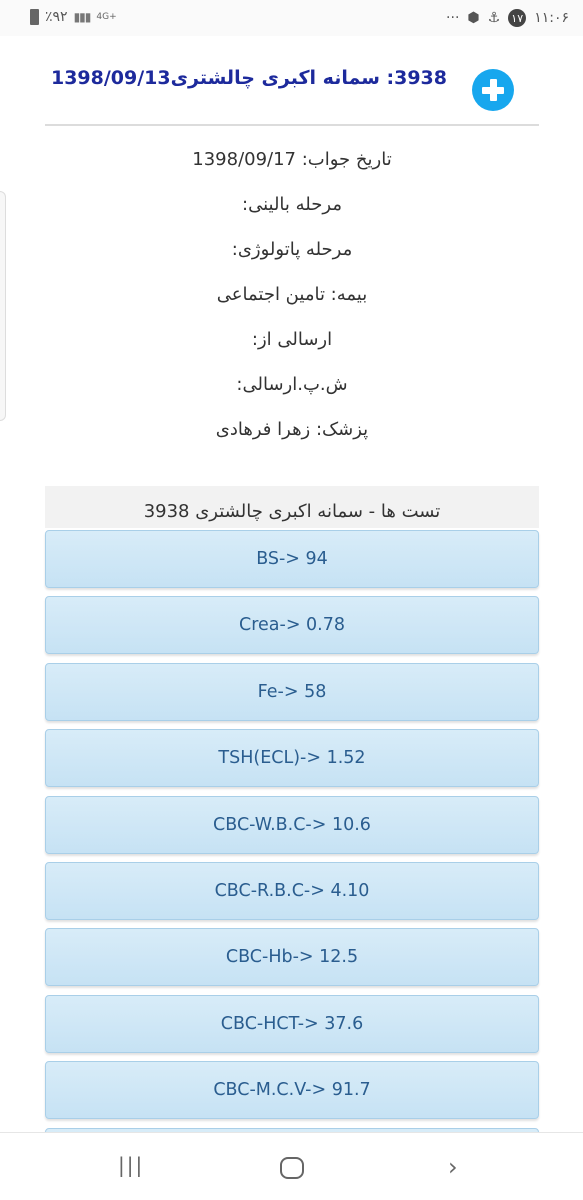  I want to click on side-drawer-handle, so click(3, 306).